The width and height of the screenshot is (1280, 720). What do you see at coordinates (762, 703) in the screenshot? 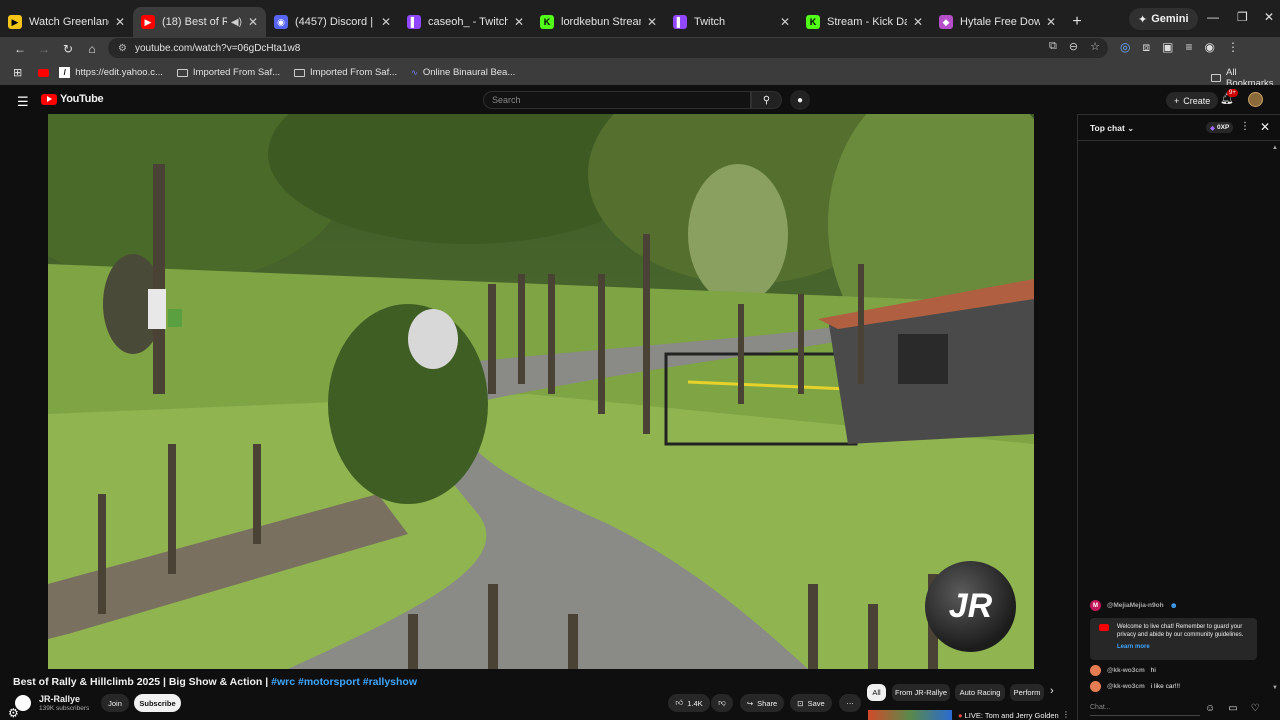
I see `share-button: ↪ Share` at bounding box center [762, 703].